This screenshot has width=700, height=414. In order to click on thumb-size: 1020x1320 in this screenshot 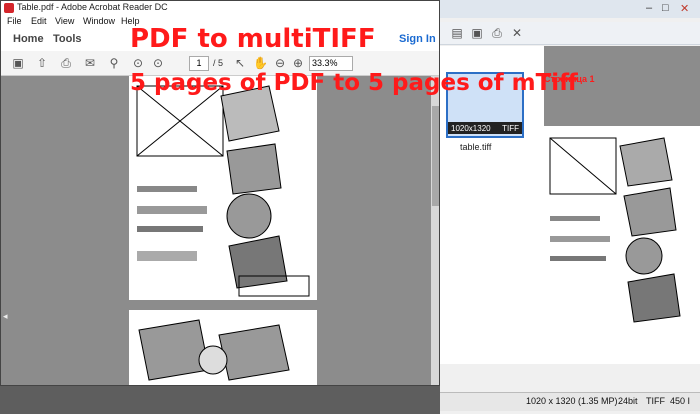, I will do `click(471, 128)`.